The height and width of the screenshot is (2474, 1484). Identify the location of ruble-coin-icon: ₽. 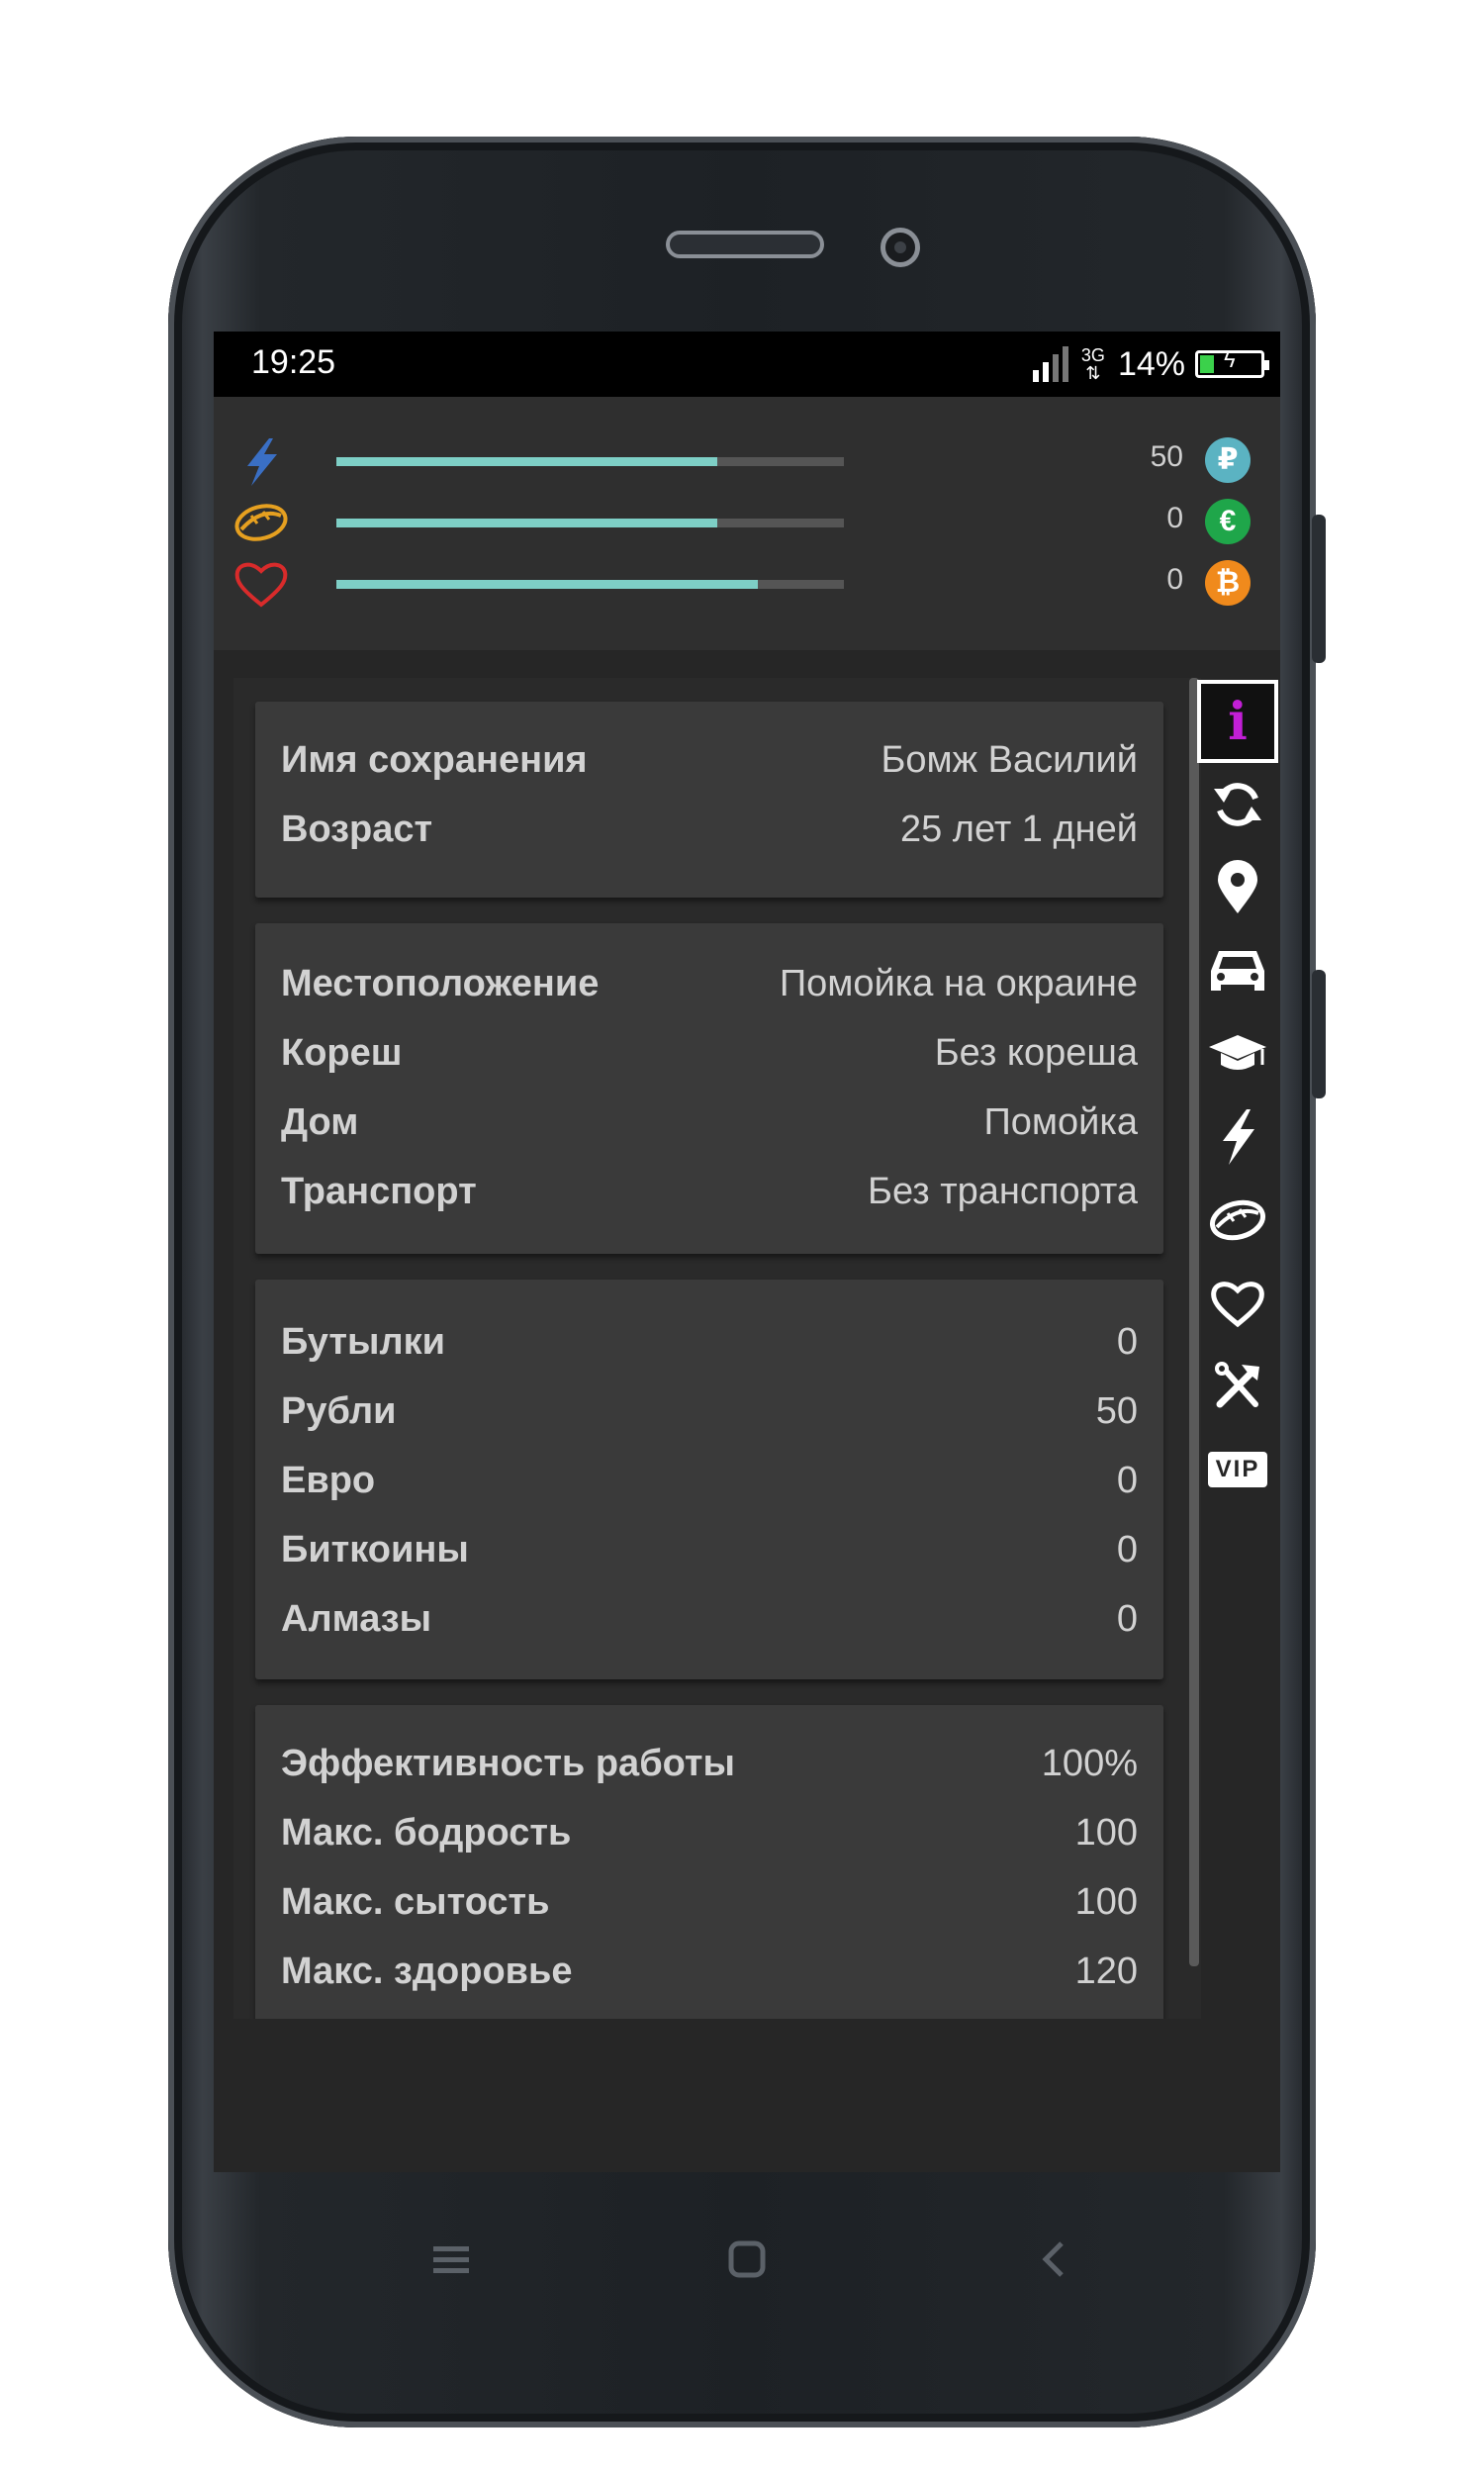
(1228, 460).